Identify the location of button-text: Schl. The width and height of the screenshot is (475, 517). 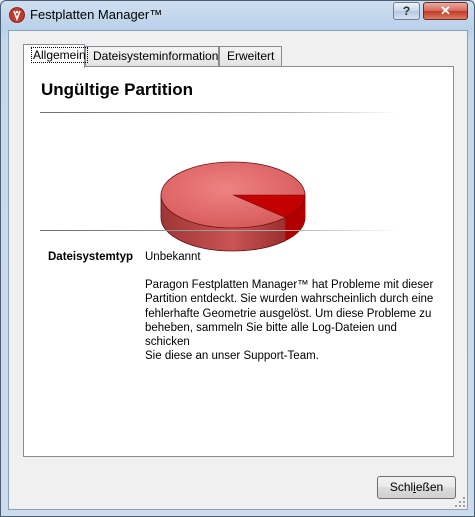
(401, 487).